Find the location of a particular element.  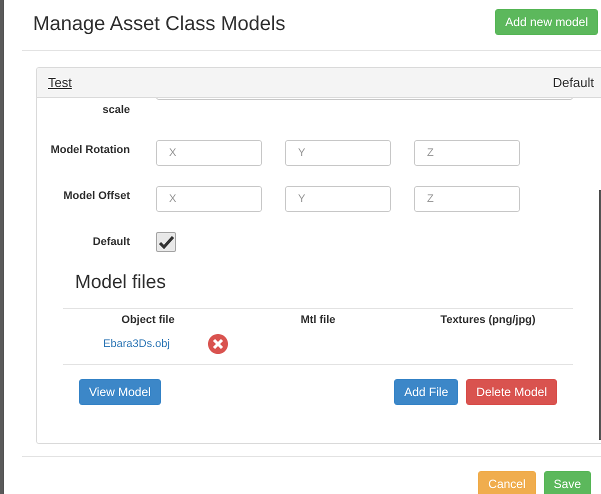

check-icon is located at coordinates (166, 242).